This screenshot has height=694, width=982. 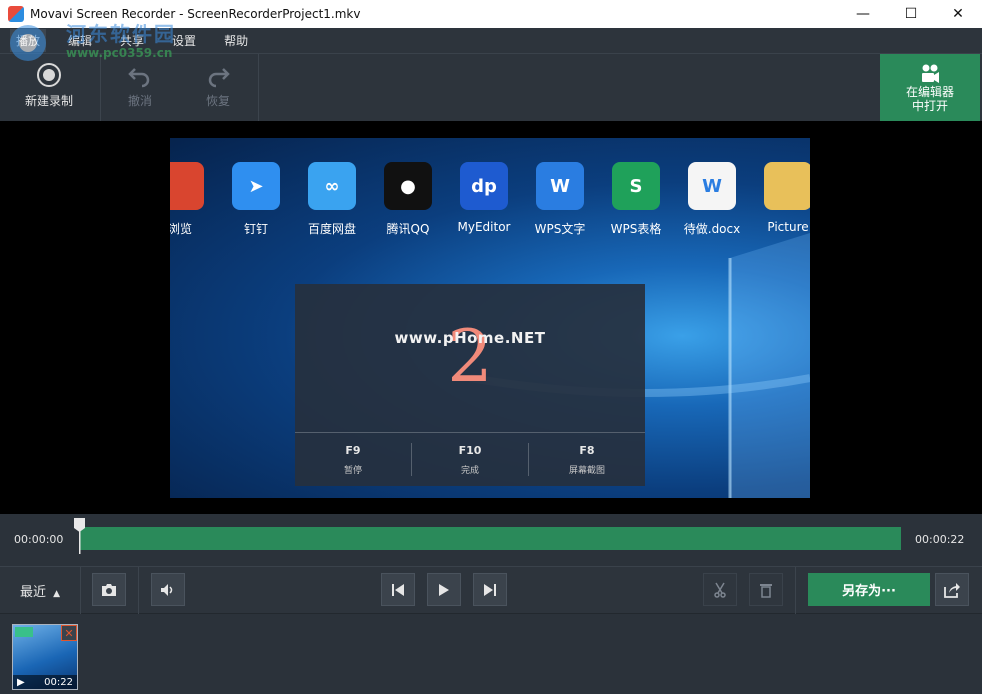 I want to click on delete-button, so click(x=766, y=589).